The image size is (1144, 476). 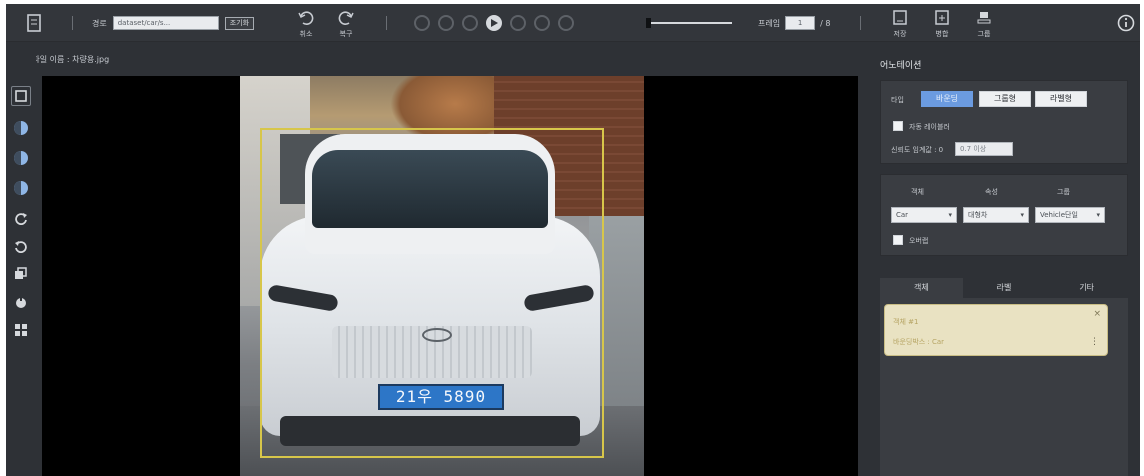 What do you see at coordinates (901, 66) in the screenshot?
I see `panel-title: 어노테이션` at bounding box center [901, 66].